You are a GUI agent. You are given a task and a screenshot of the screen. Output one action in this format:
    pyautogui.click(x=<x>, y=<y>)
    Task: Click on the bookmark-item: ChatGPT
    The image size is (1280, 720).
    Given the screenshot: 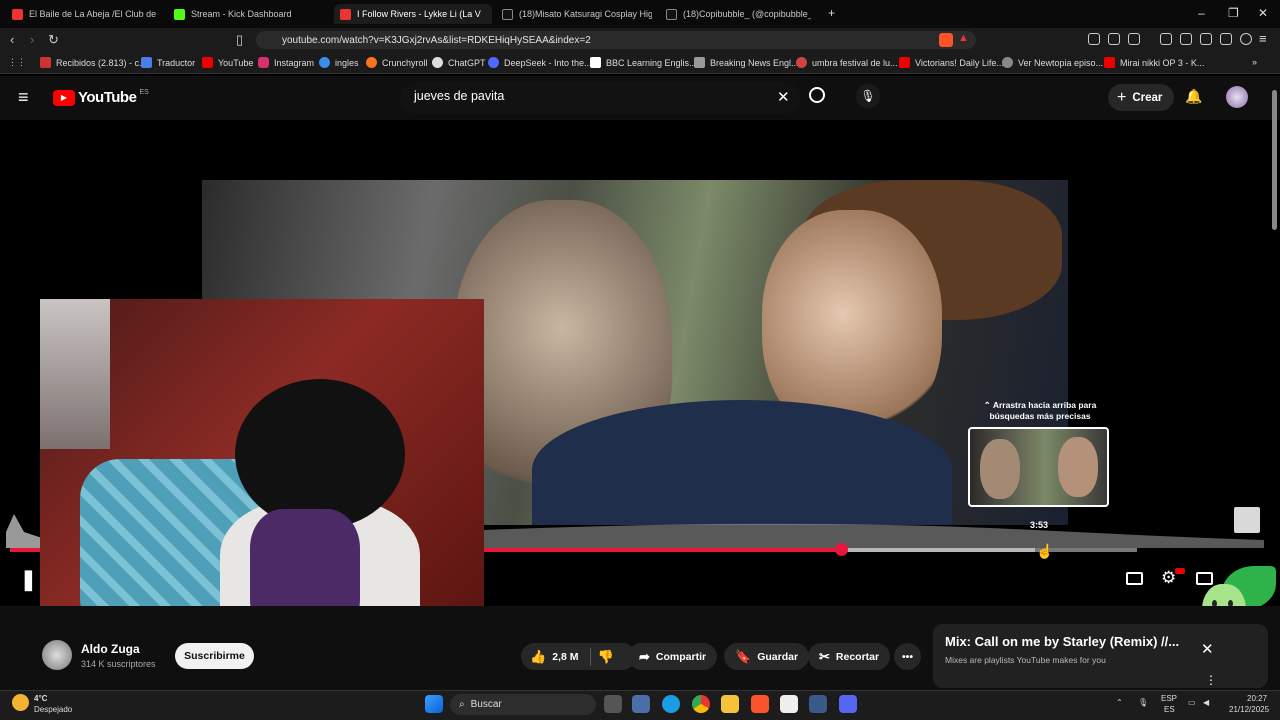 What is the action you would take?
    pyautogui.click(x=459, y=62)
    